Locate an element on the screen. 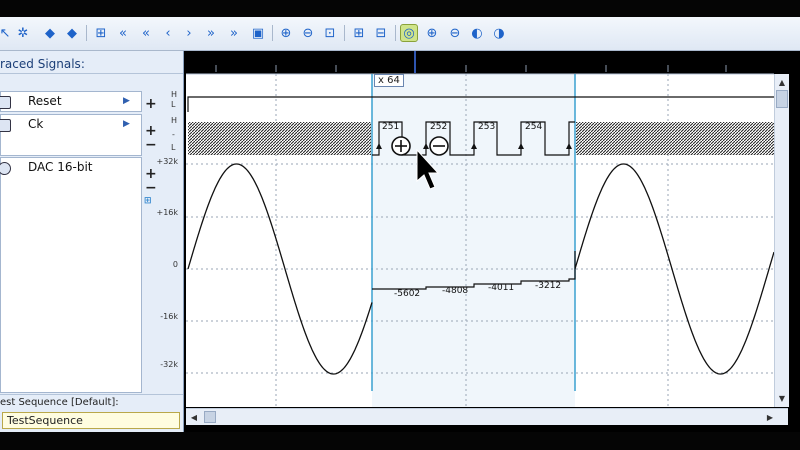  zoom-prev-icon: ◐ is located at coordinates (477, 33).